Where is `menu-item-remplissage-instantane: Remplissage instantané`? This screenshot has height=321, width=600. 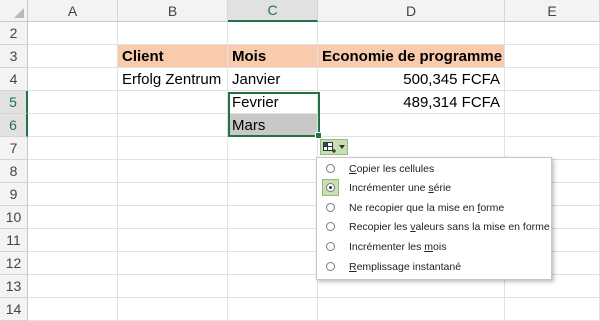
menu-item-remplissage-instantane: Remplissage instantané is located at coordinates (434, 267).